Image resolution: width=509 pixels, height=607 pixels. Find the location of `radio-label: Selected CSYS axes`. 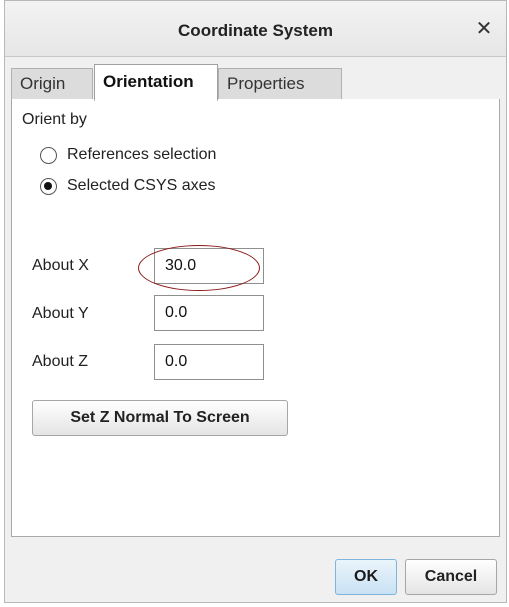

radio-label: Selected CSYS axes is located at coordinates (141, 185).